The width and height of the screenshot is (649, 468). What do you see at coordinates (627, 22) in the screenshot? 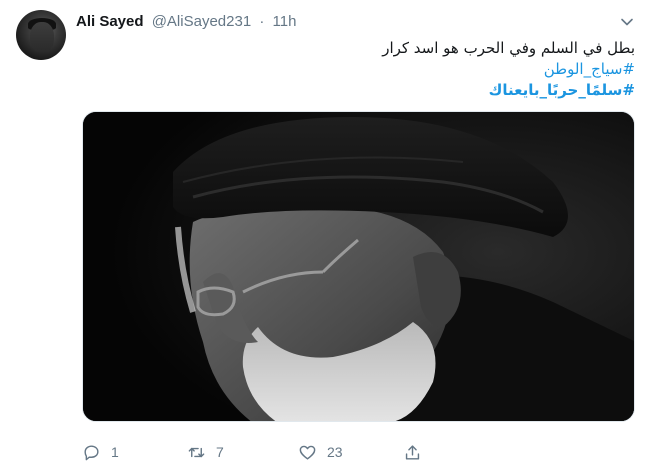
I see `more-options-chevron-down-icon` at bounding box center [627, 22].